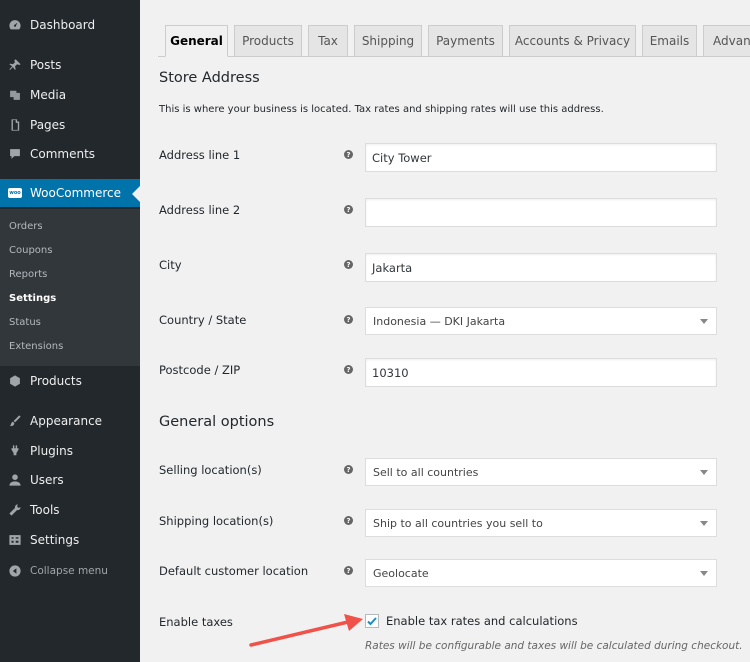  I want to click on menu-label: Settings, so click(55, 540).